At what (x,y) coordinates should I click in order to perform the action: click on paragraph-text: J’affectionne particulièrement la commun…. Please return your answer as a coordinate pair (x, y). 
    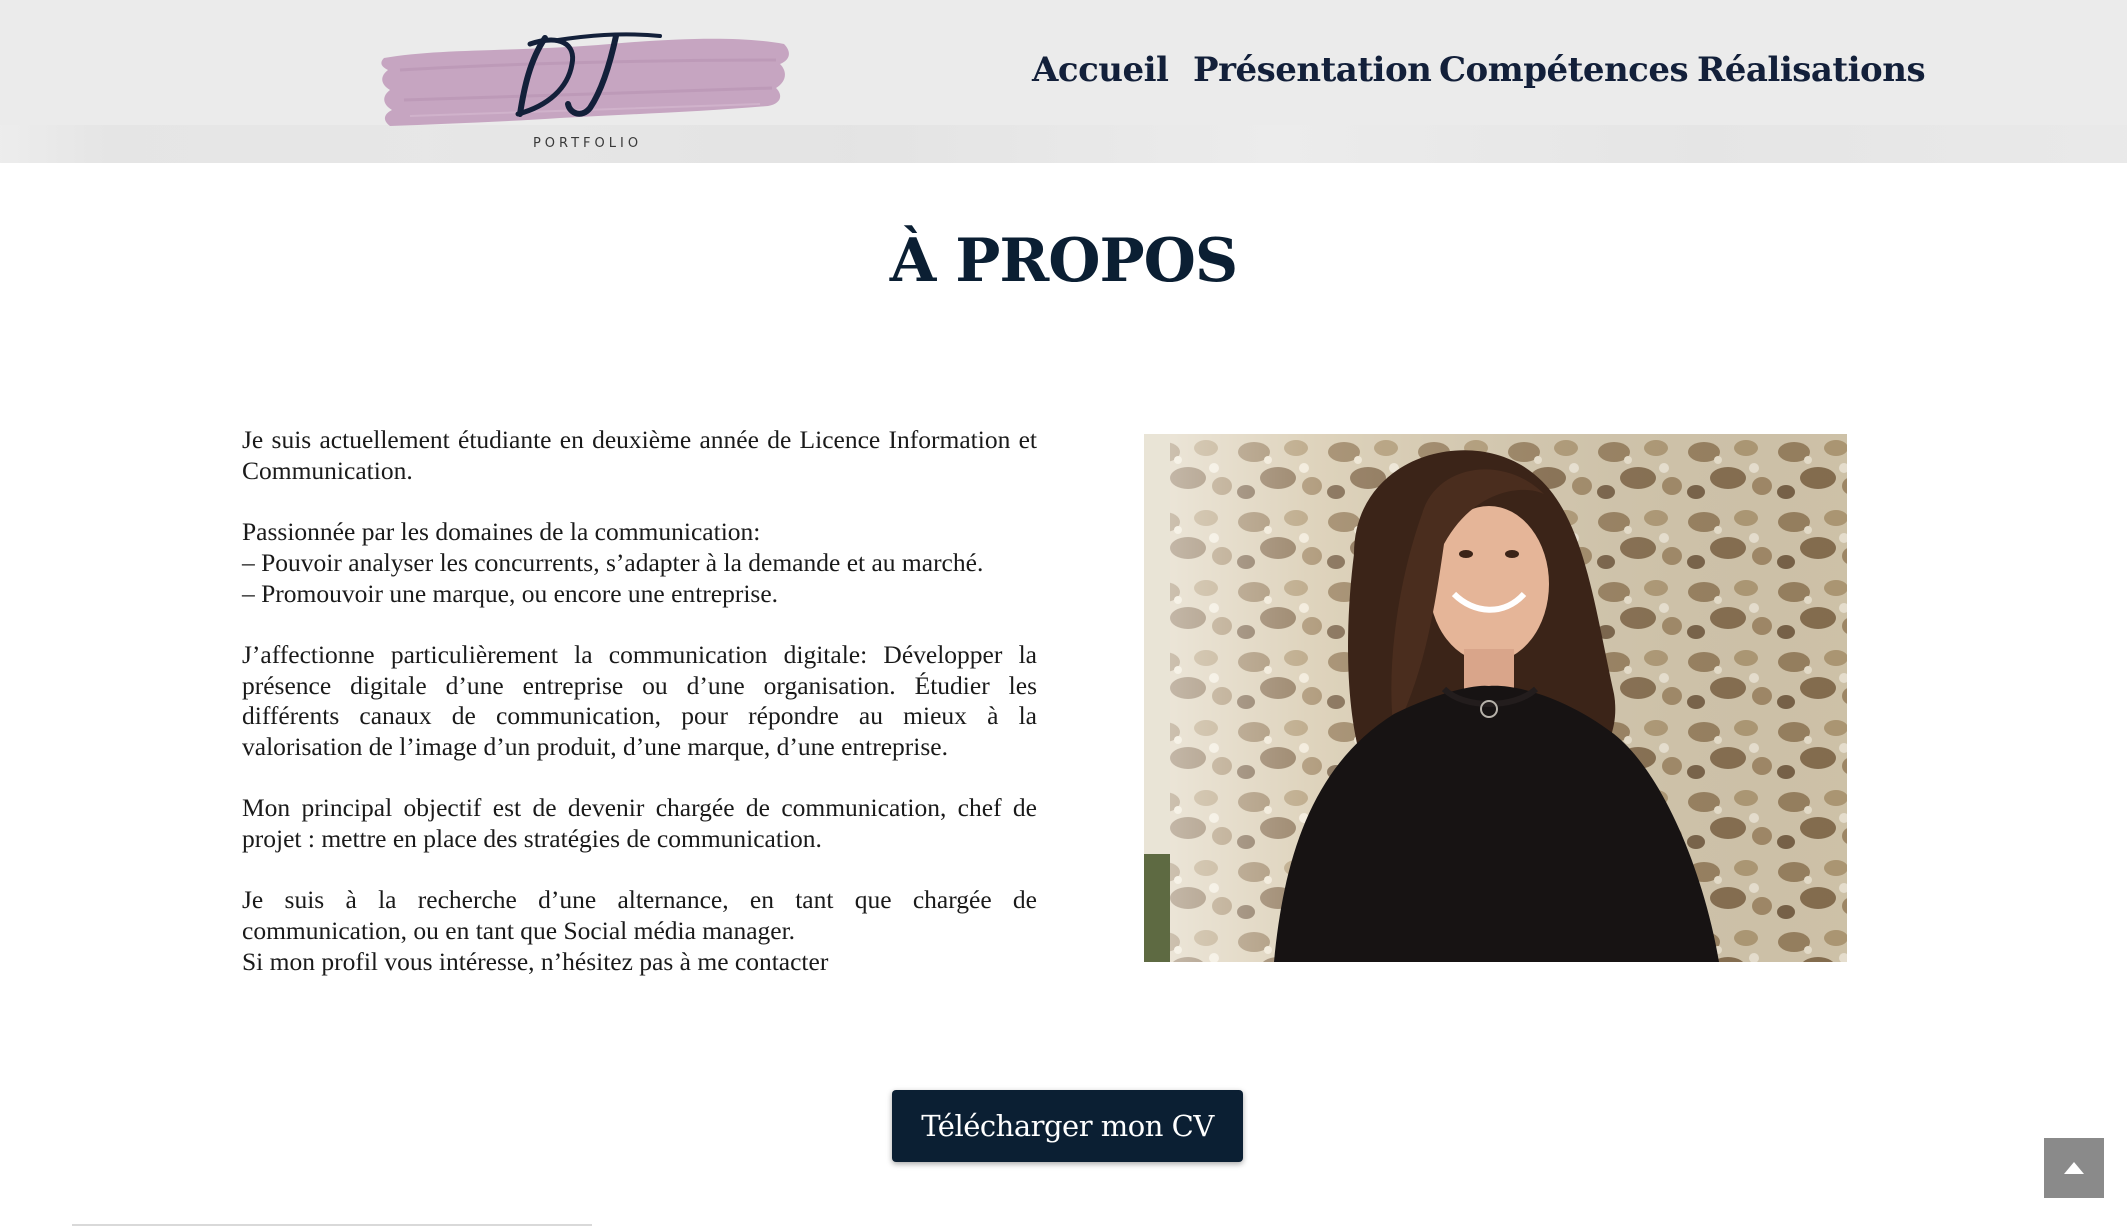
    Looking at the image, I should click on (639, 700).